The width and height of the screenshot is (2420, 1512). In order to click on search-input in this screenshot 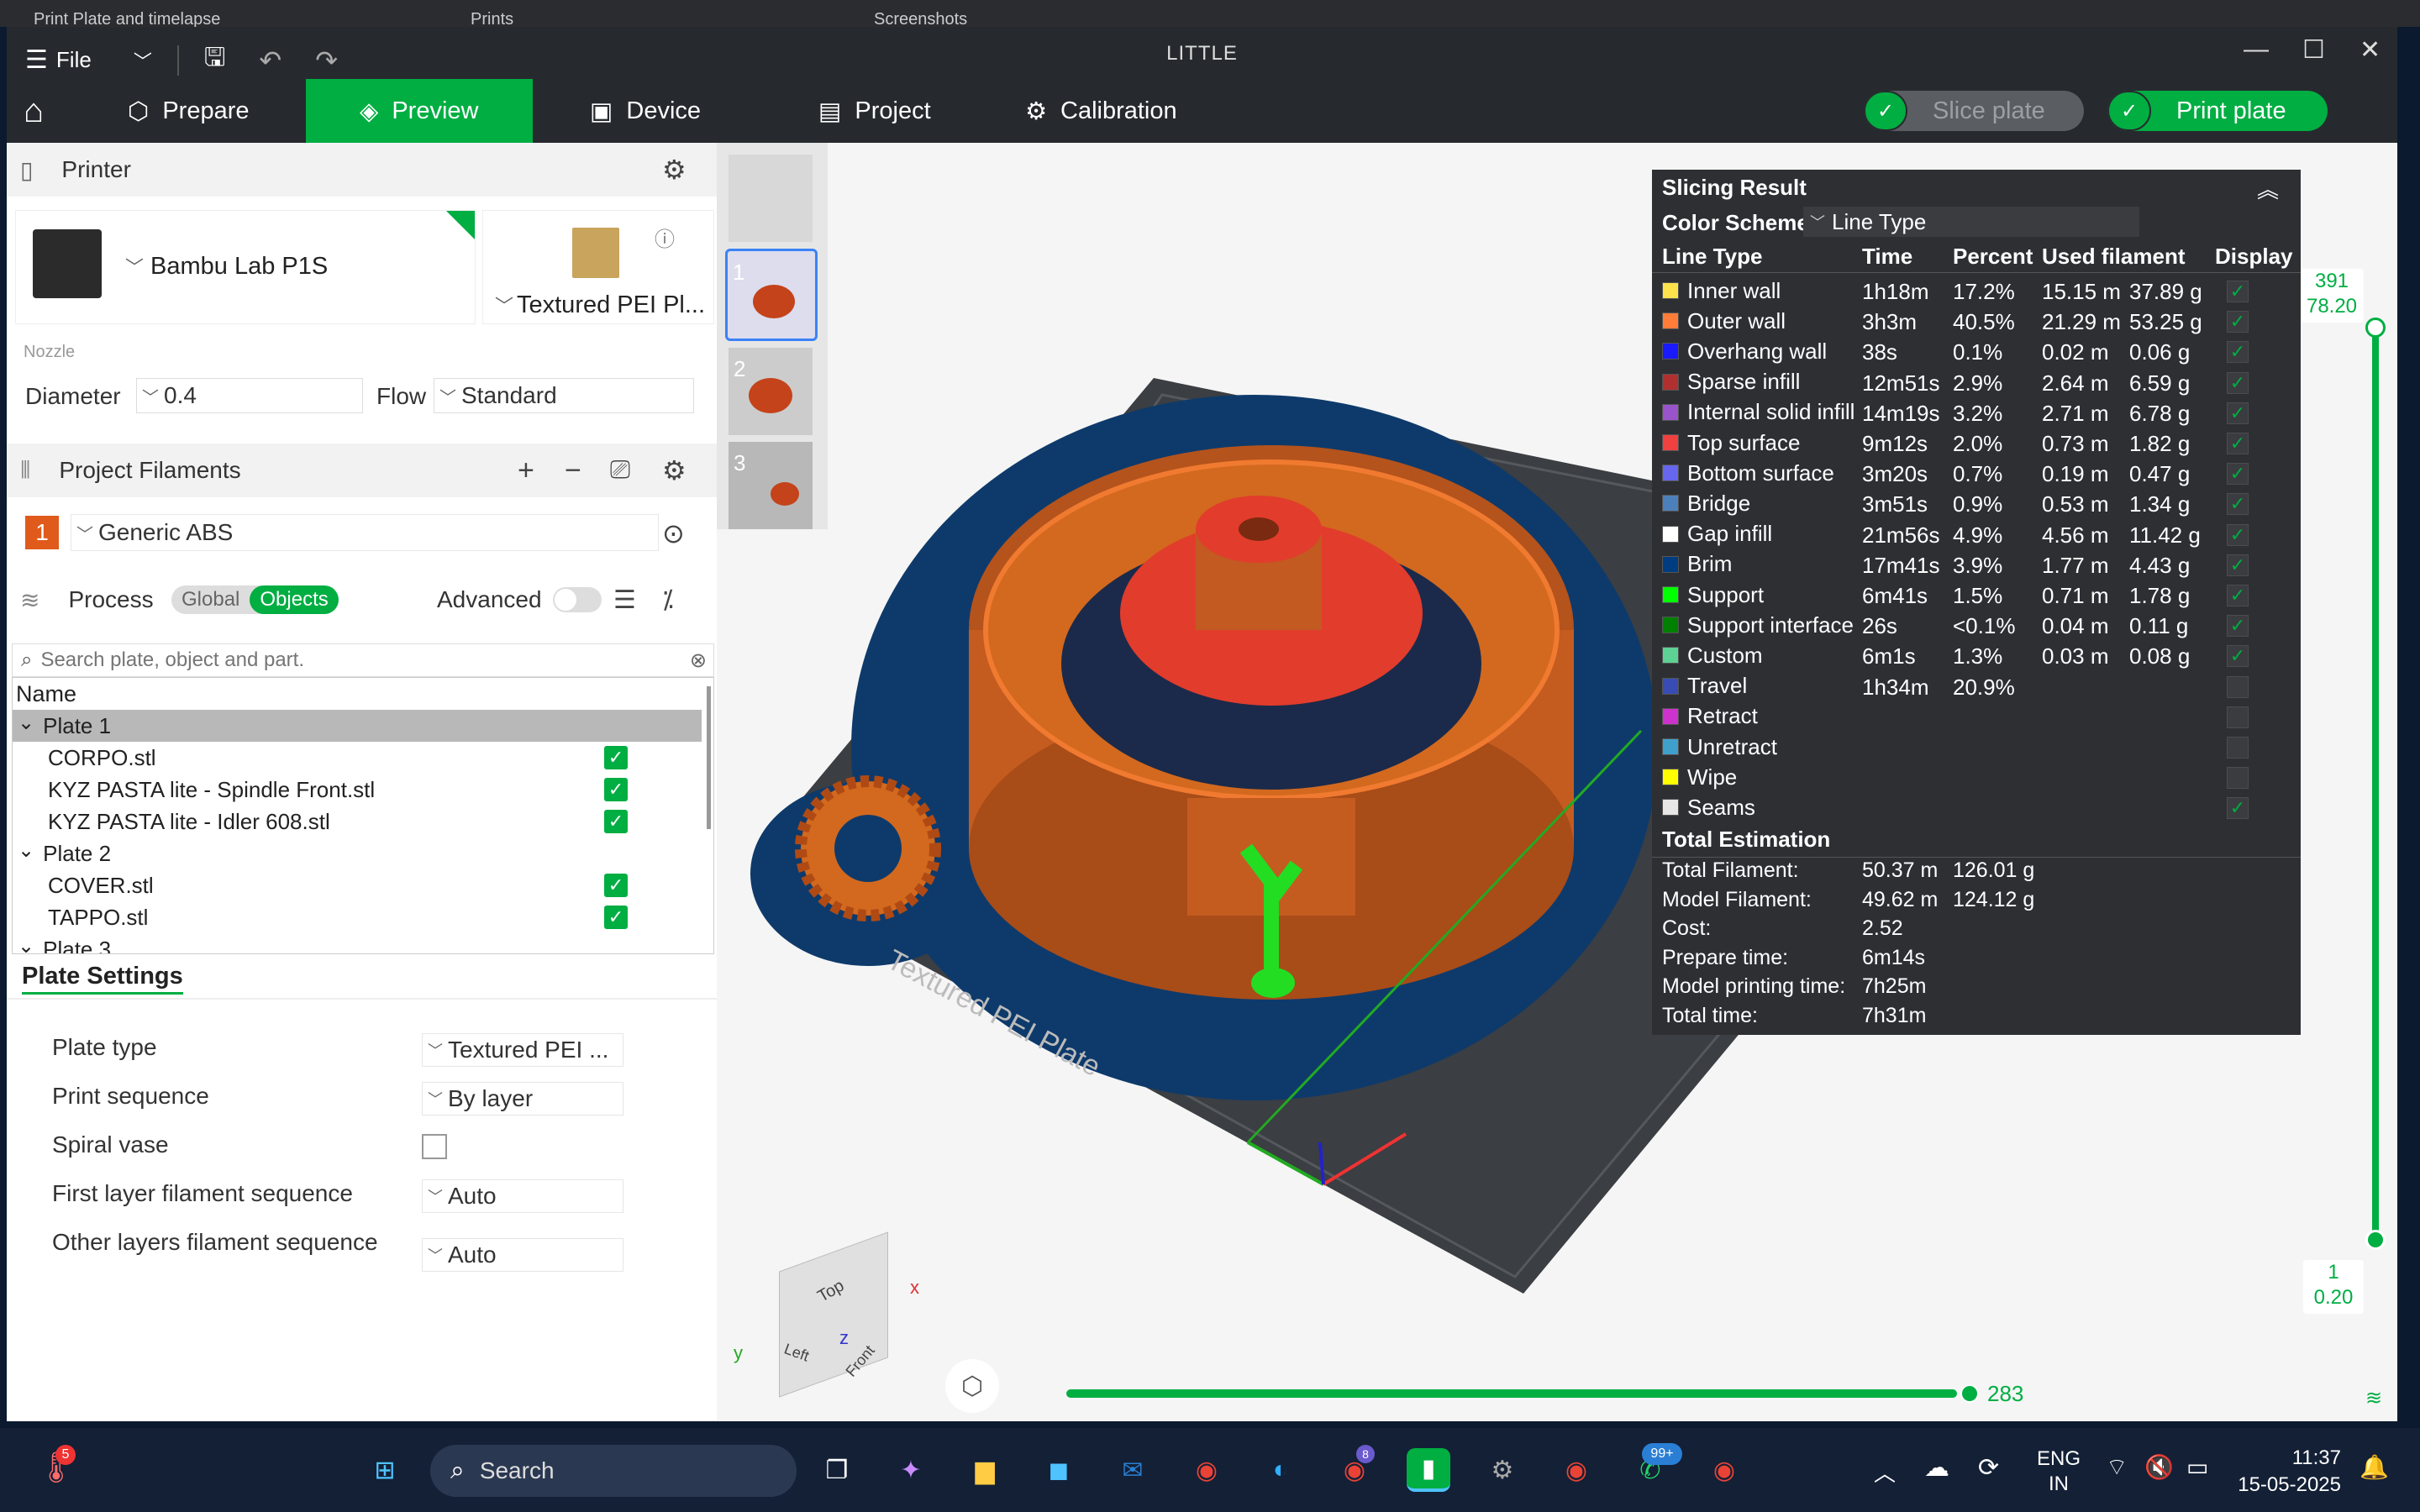, I will do `click(360, 660)`.